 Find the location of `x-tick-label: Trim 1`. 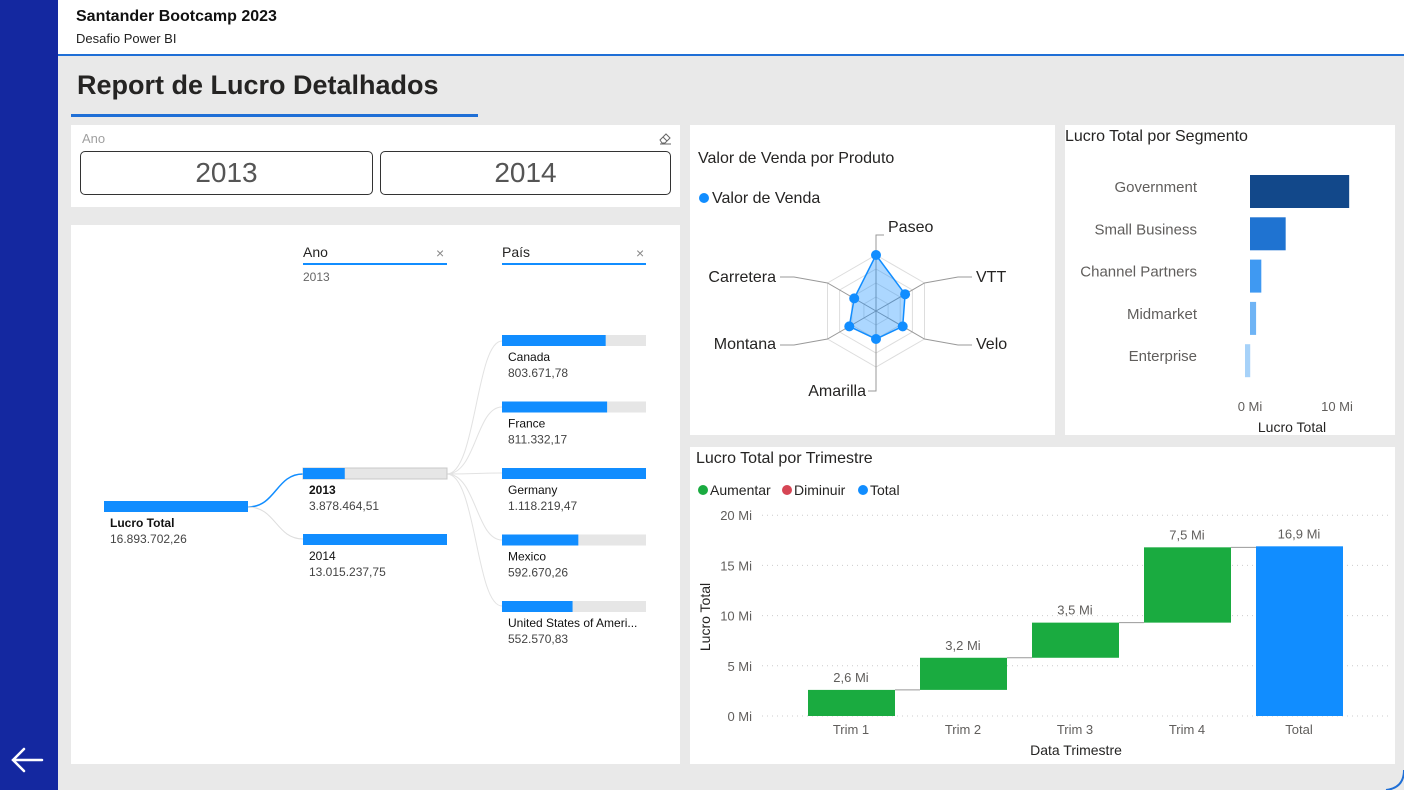

x-tick-label: Trim 1 is located at coordinates (851, 729).